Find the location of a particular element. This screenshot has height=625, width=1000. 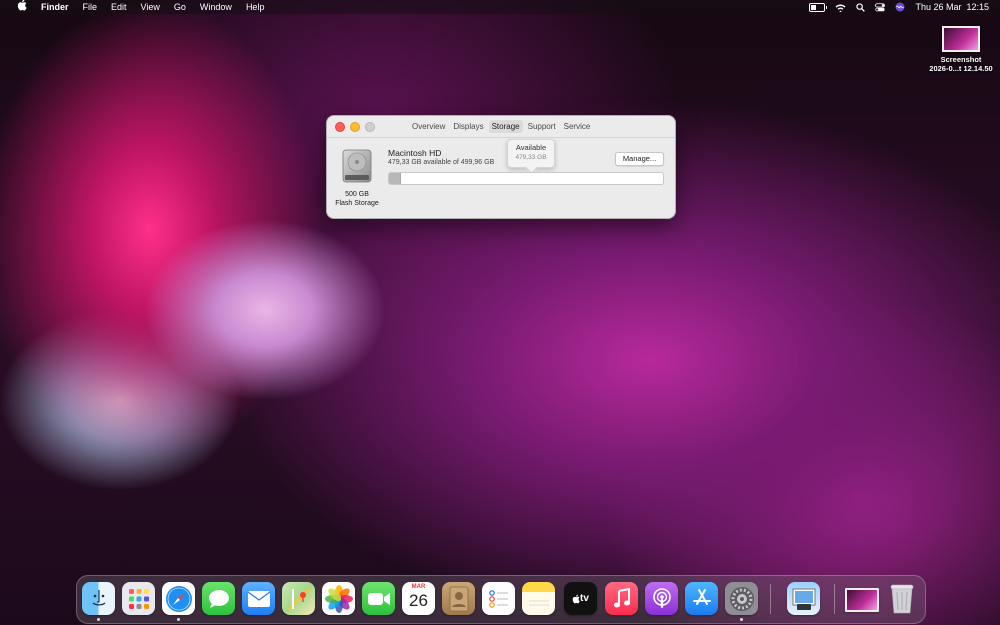

safari-running-indicator is located at coordinates (178, 619).